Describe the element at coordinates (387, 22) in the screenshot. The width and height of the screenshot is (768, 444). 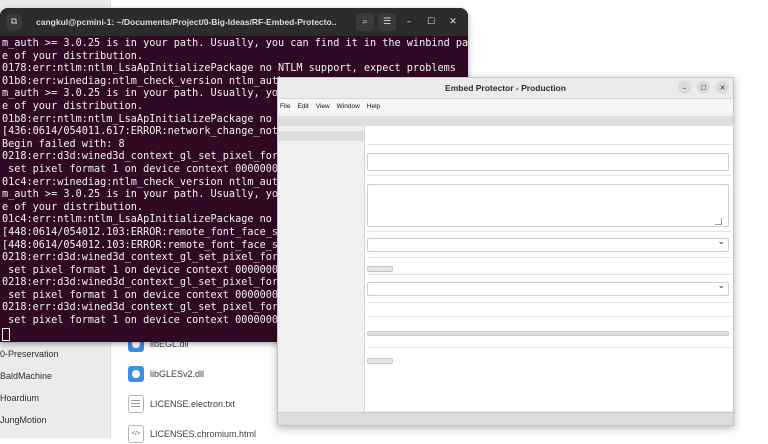
I see `hamburger-menu-icon: ☰` at that location.